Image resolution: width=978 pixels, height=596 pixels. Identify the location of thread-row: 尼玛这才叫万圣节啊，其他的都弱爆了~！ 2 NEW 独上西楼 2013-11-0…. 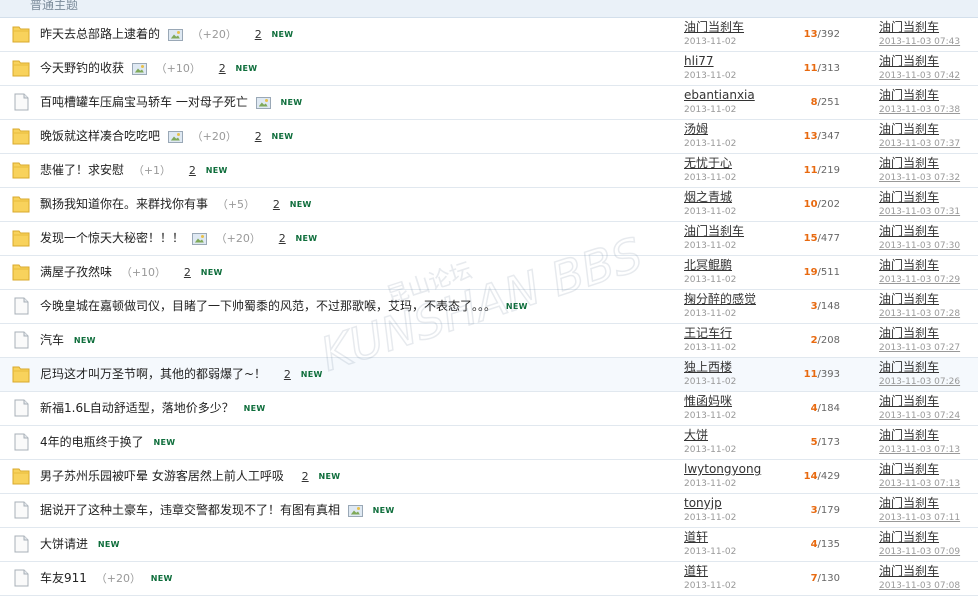
(489, 375).